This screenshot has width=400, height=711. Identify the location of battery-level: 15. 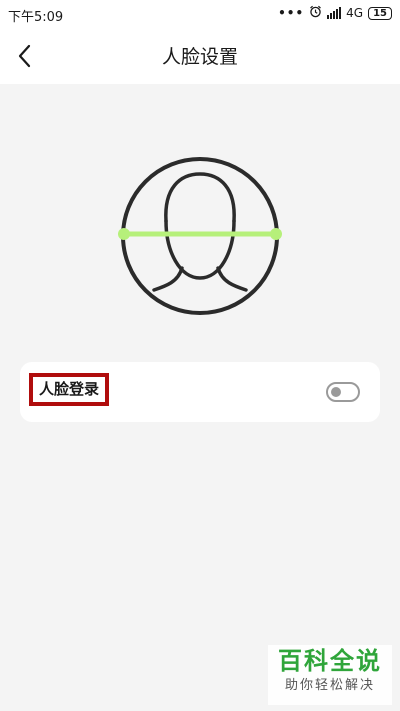
(380, 13).